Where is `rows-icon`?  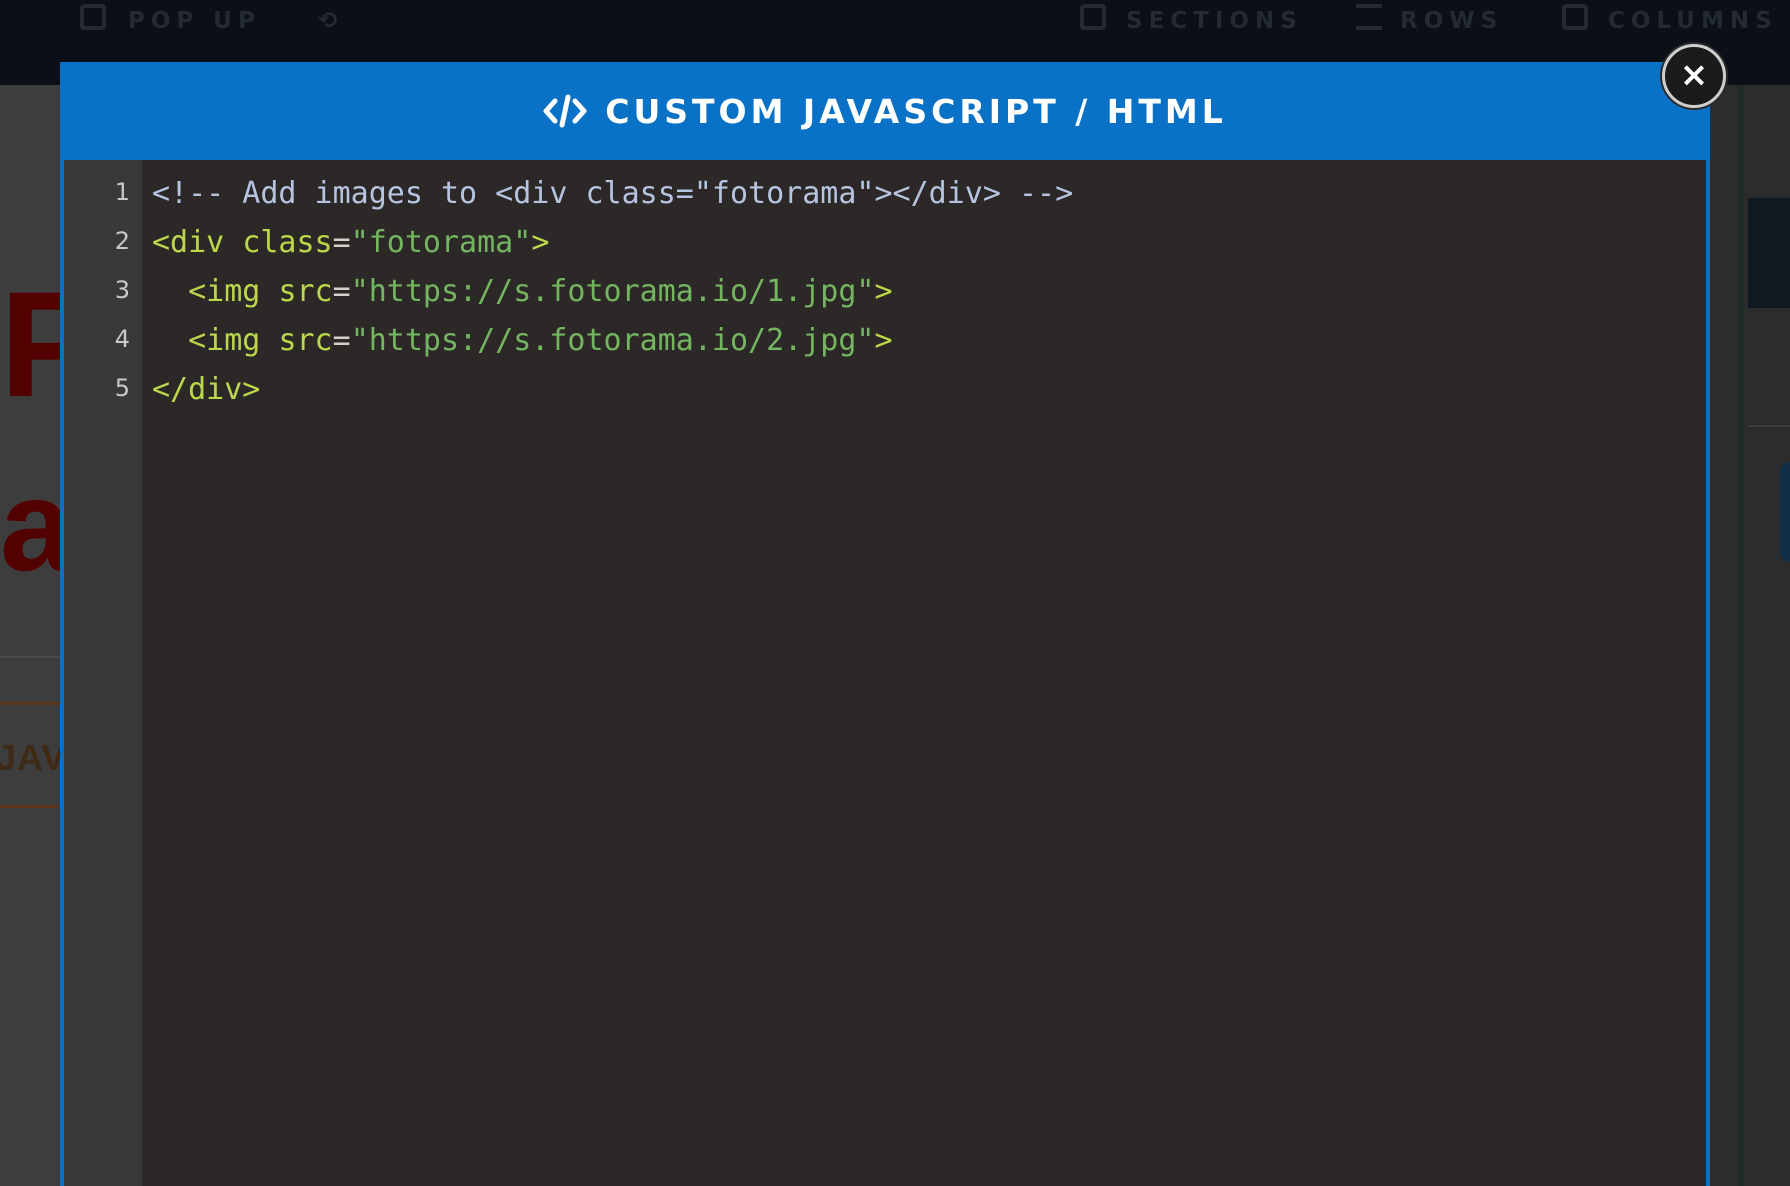
rows-icon is located at coordinates (1369, 17).